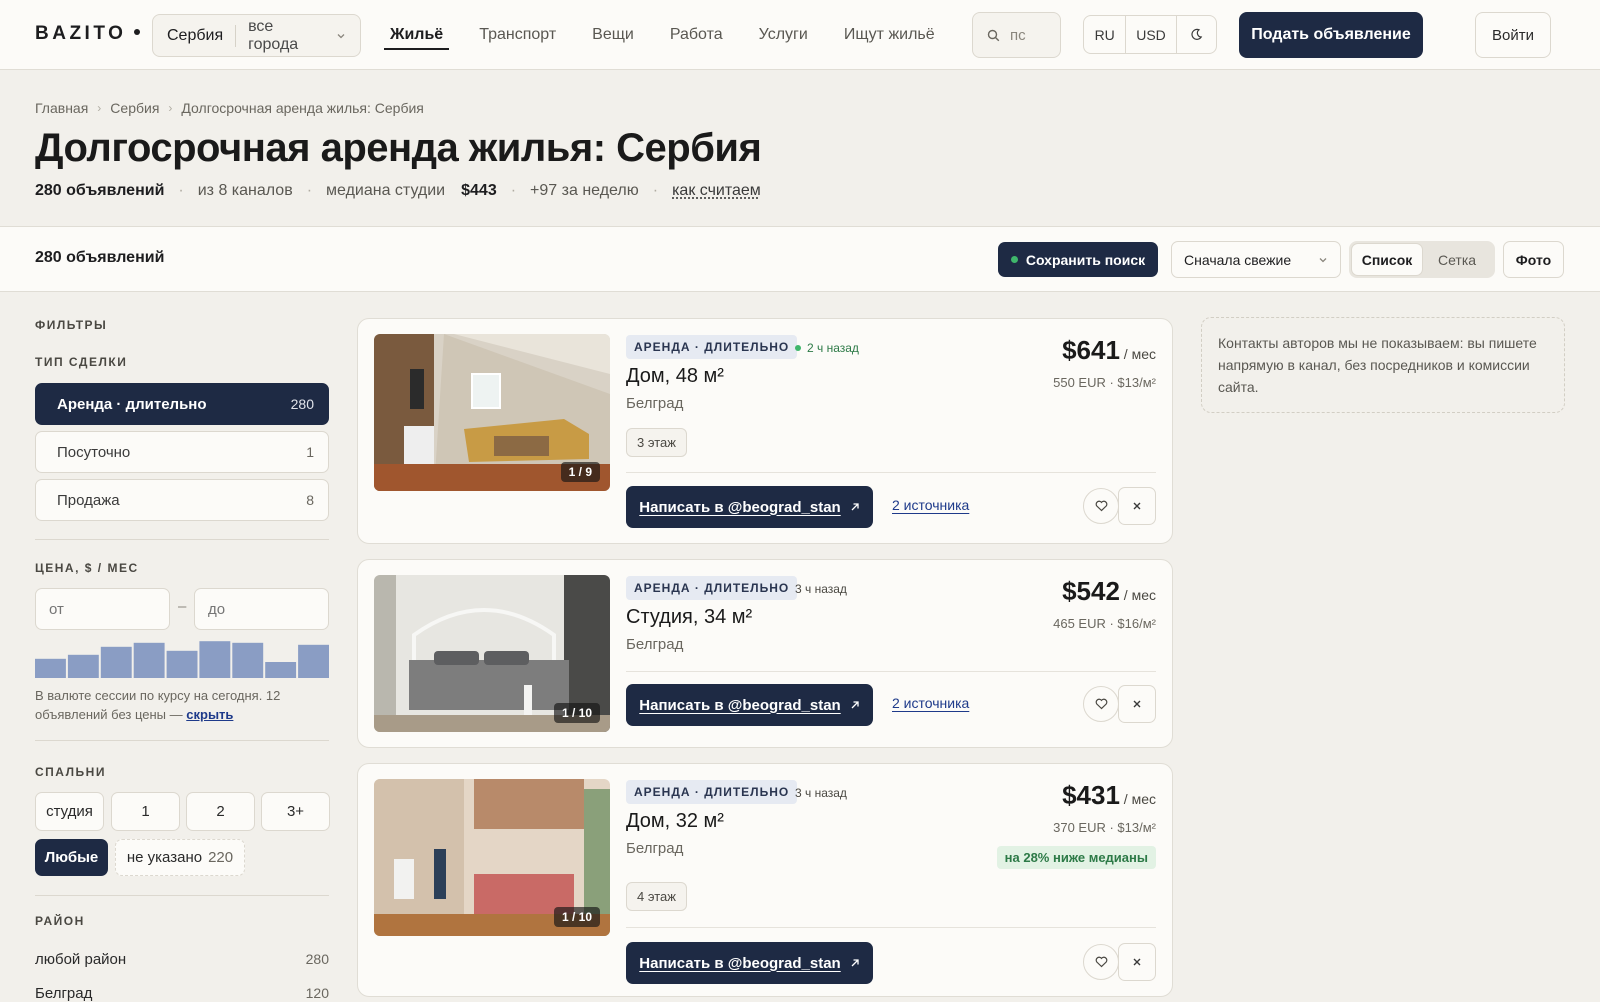 The height and width of the screenshot is (1002, 1600). What do you see at coordinates (182, 993) in the screenshot?
I see `district-belgrade: Белград 120` at bounding box center [182, 993].